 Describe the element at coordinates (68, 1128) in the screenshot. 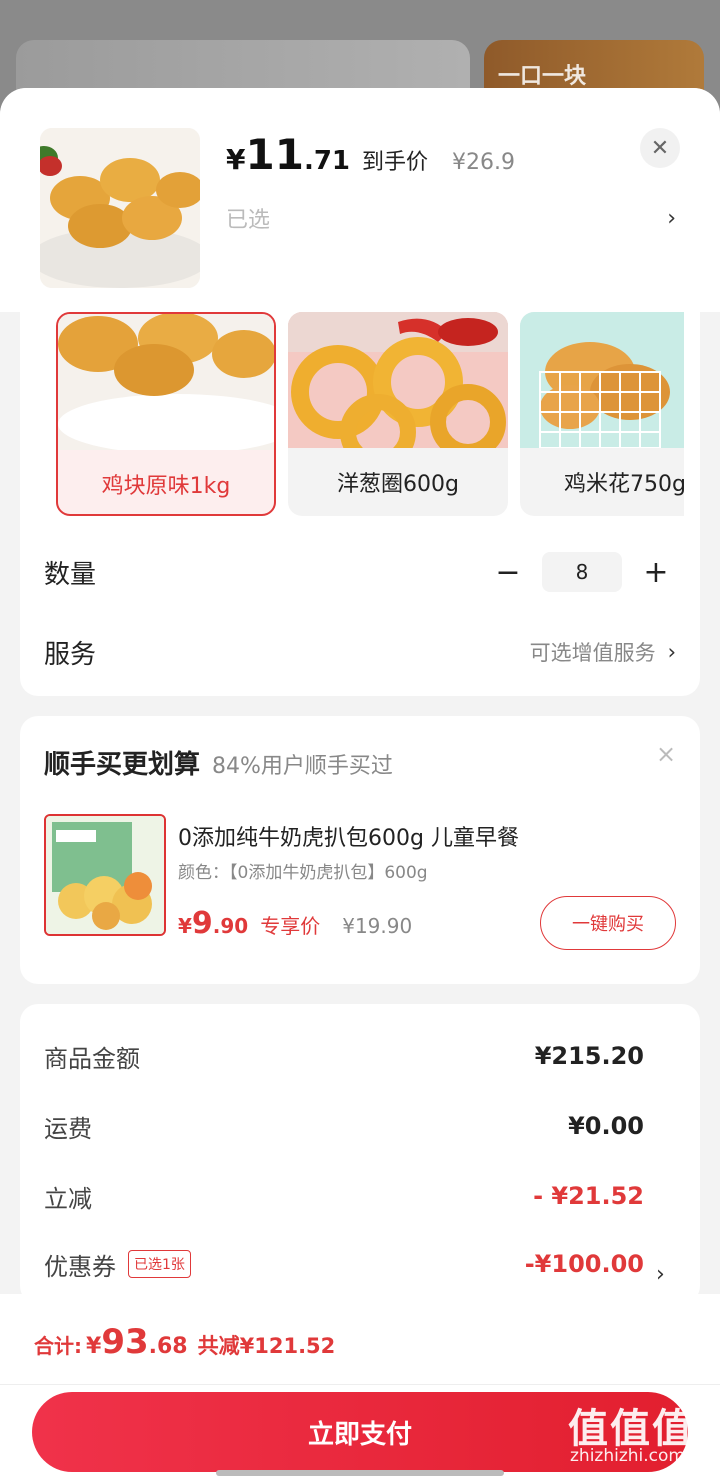

I see `summary-label: 运费` at that location.